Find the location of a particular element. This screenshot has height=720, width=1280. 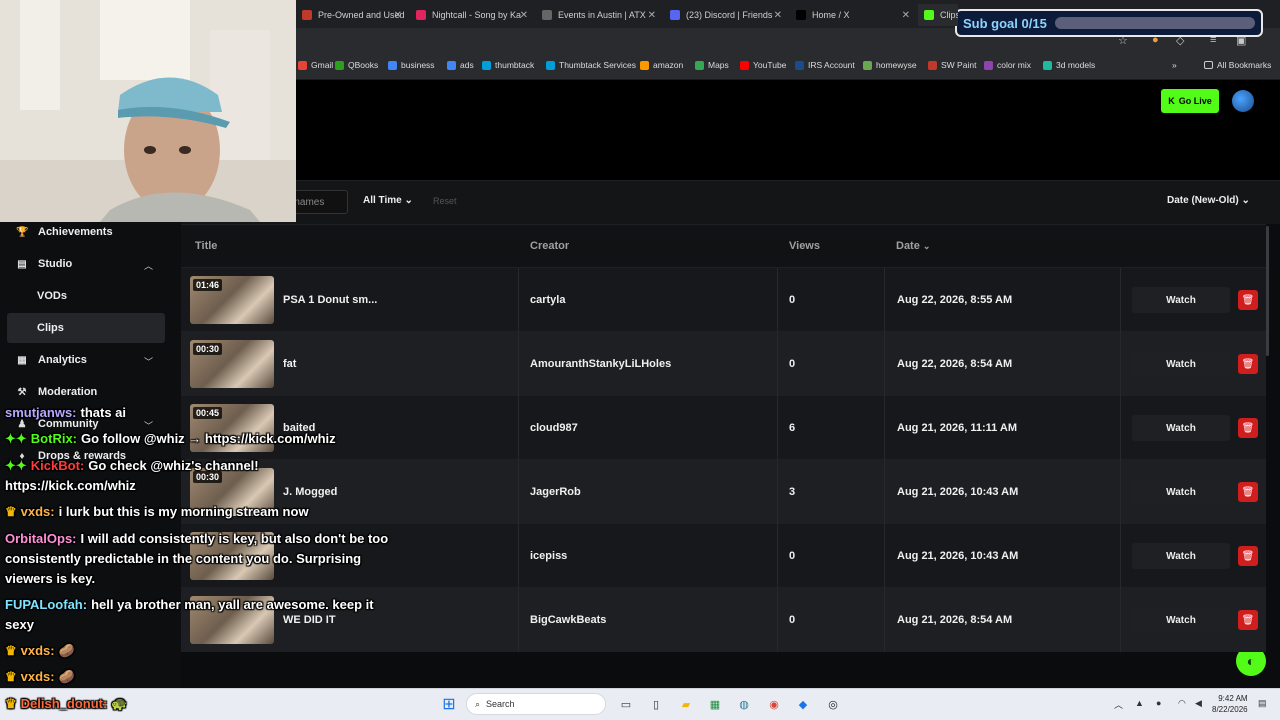

browser-tab: Pre-Owned and Used T ✕ is located at coordinates (351, 15).